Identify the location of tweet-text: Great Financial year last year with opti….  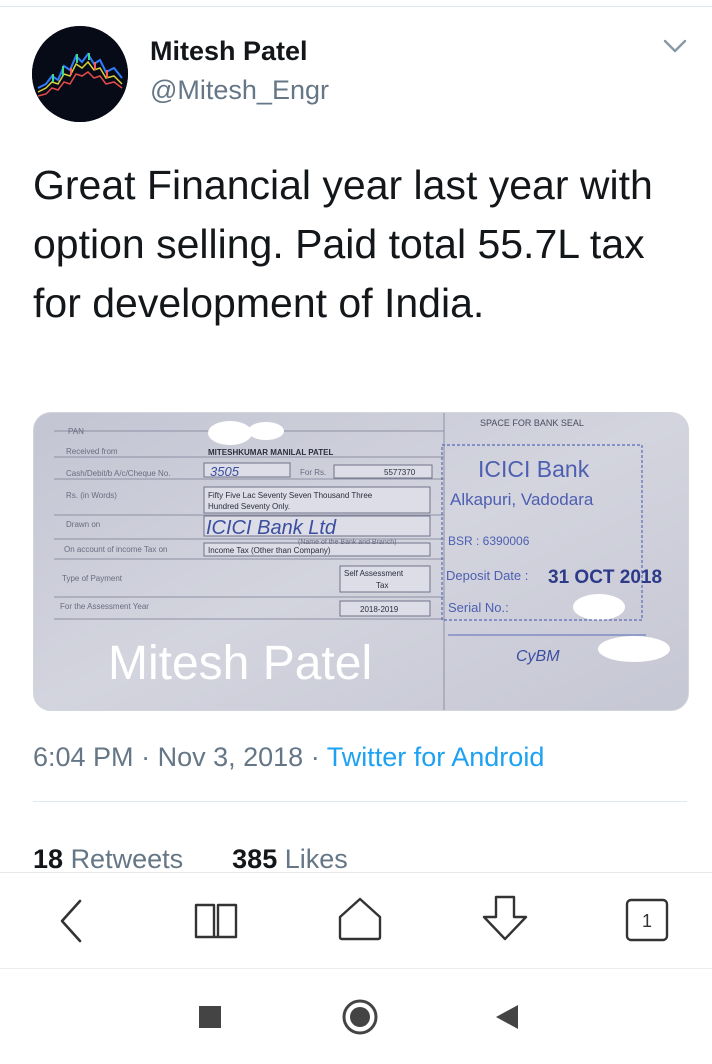
(343, 244).